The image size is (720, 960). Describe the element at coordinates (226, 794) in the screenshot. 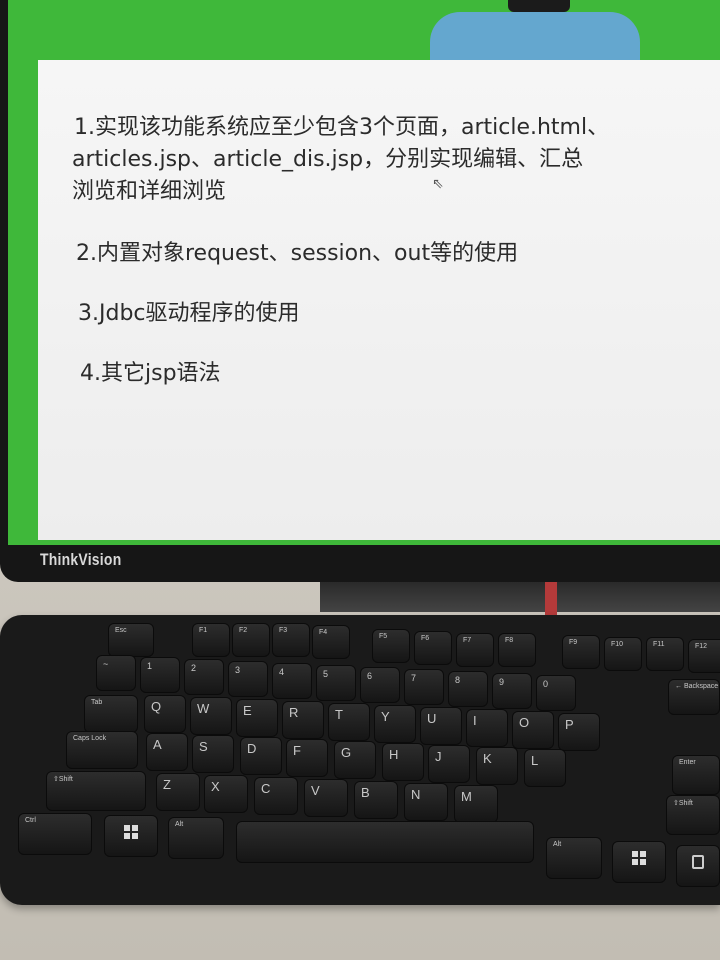

I see `key-x: X` at that location.